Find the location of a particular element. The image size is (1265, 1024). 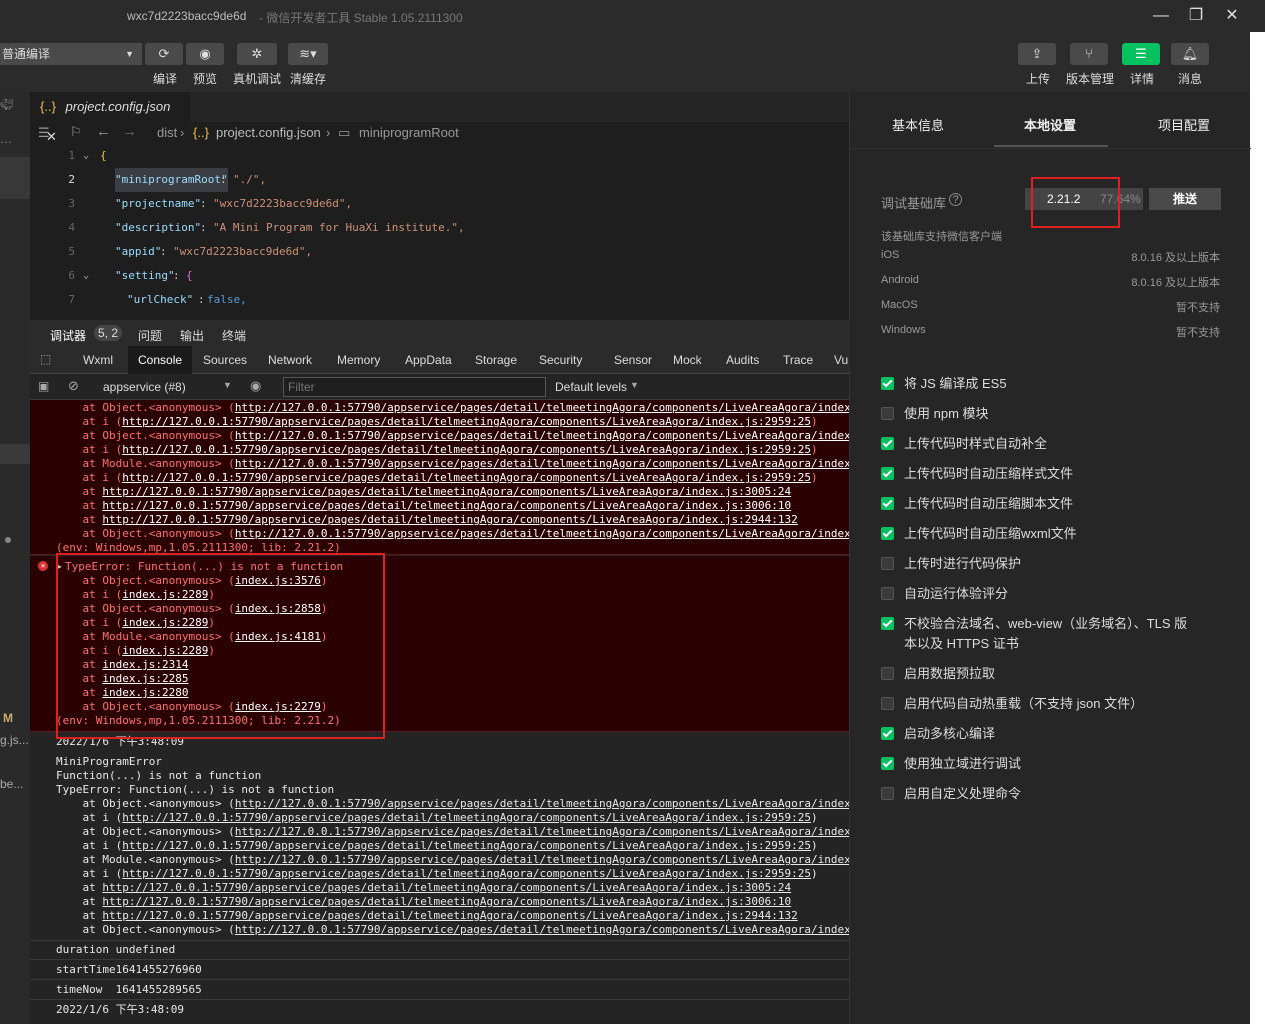

option-checkbox-row: 上传代码时自动压缩样式文件 is located at coordinates (1051, 474).